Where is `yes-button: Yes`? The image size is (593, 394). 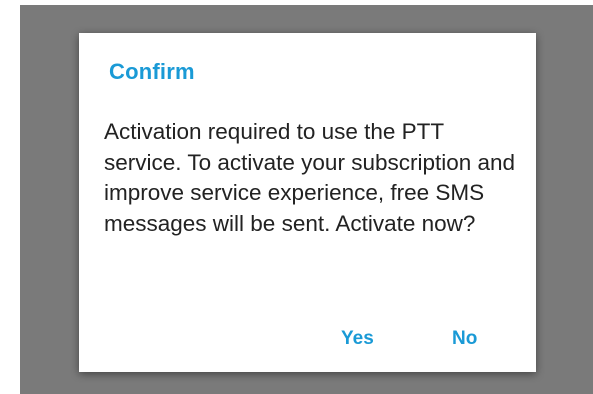
yes-button: Yes is located at coordinates (357, 339).